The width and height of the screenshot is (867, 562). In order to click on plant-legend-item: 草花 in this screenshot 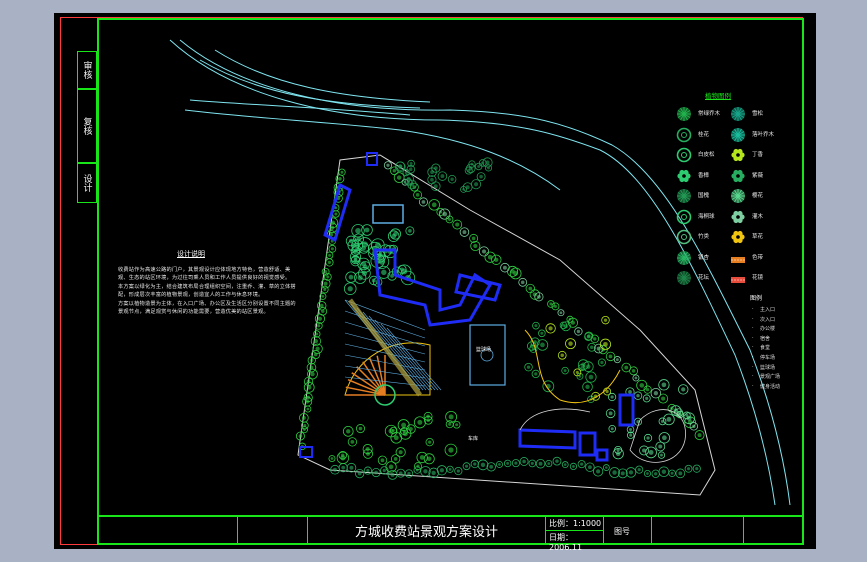, I will do `click(760, 236)`.